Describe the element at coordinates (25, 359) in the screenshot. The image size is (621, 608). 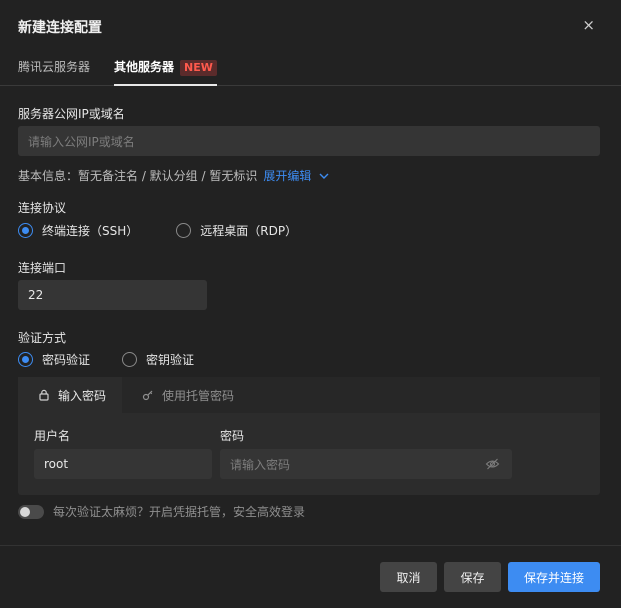
I see `radio-password-indicator` at that location.